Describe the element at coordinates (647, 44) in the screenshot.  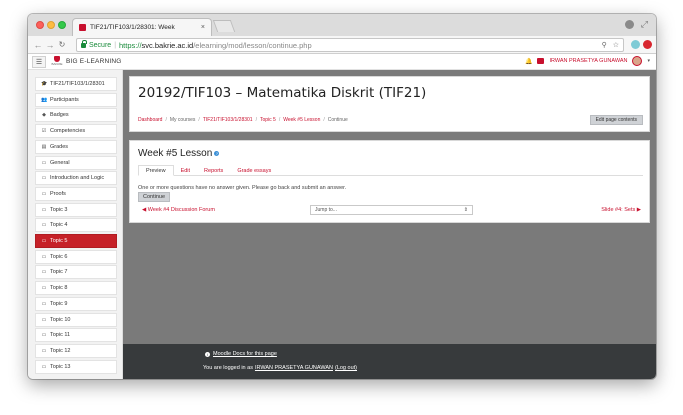
I see `extension-red-icon` at that location.